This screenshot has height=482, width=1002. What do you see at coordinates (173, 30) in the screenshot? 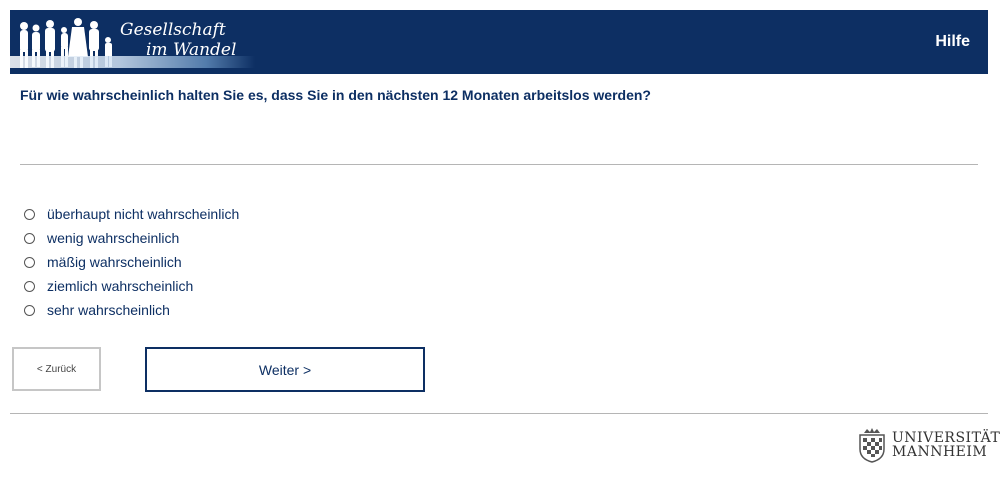
I see `brand-line-1: Gesellschaft` at bounding box center [173, 30].